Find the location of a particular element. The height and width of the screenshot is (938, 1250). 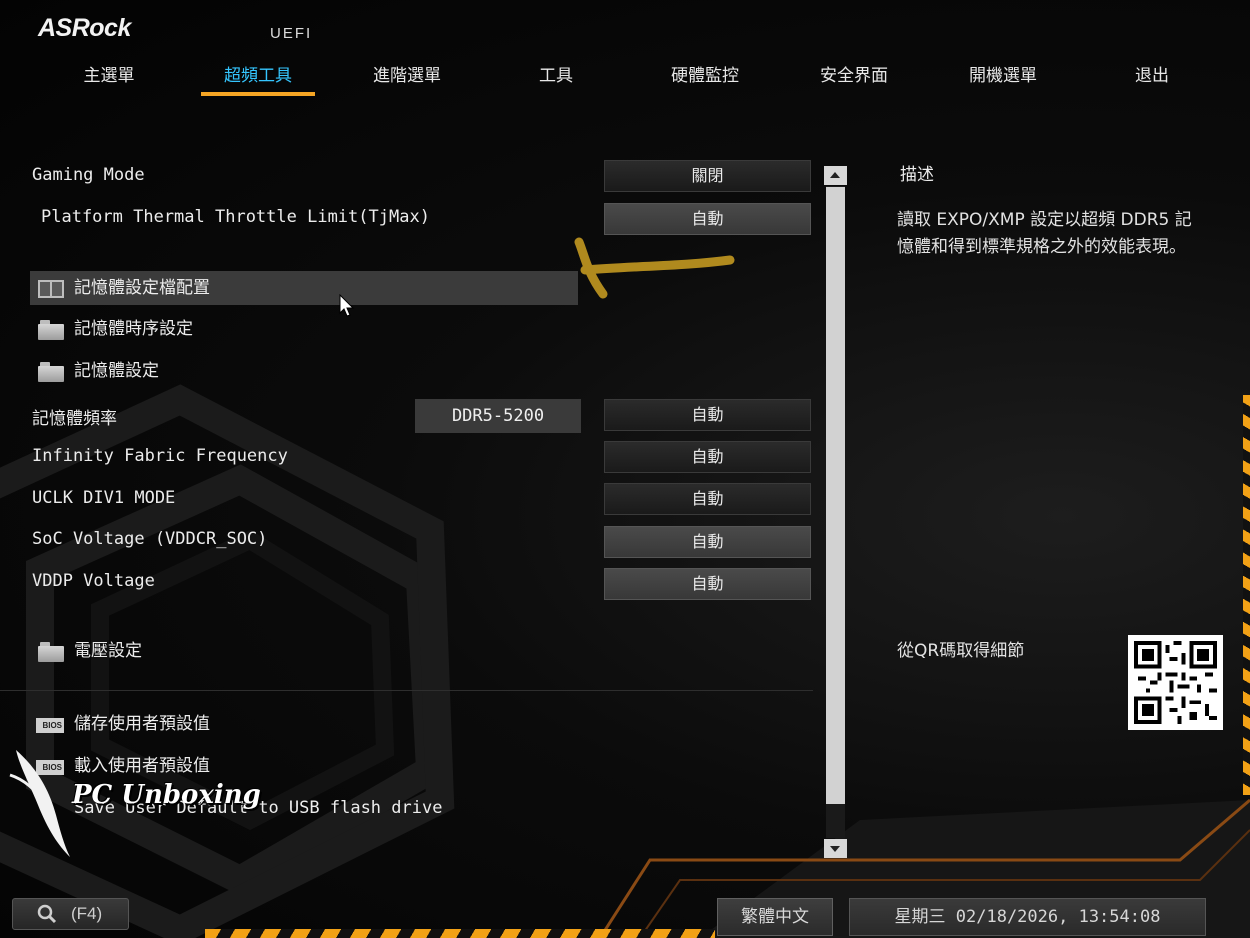

vddp-voltage-value: 自動 is located at coordinates (707, 584).